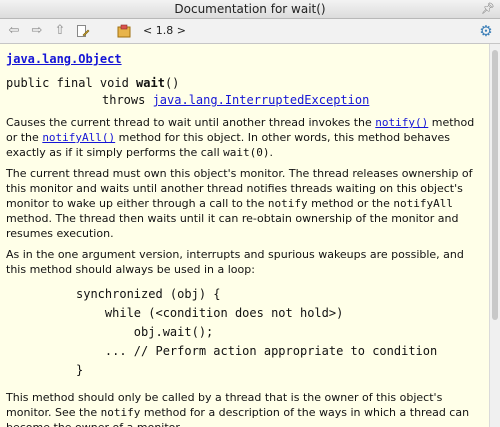 The width and height of the screenshot is (500, 427). I want to click on up-arrow-icon: ⇧, so click(60, 31).